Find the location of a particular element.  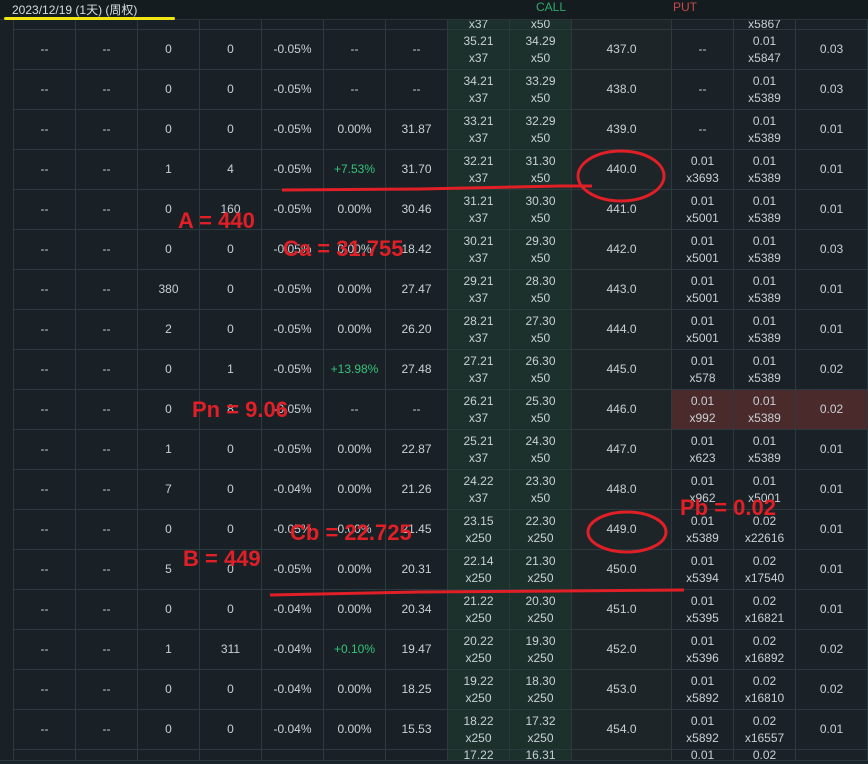

row-10-strike-cell: 447.0 is located at coordinates (622, 450).